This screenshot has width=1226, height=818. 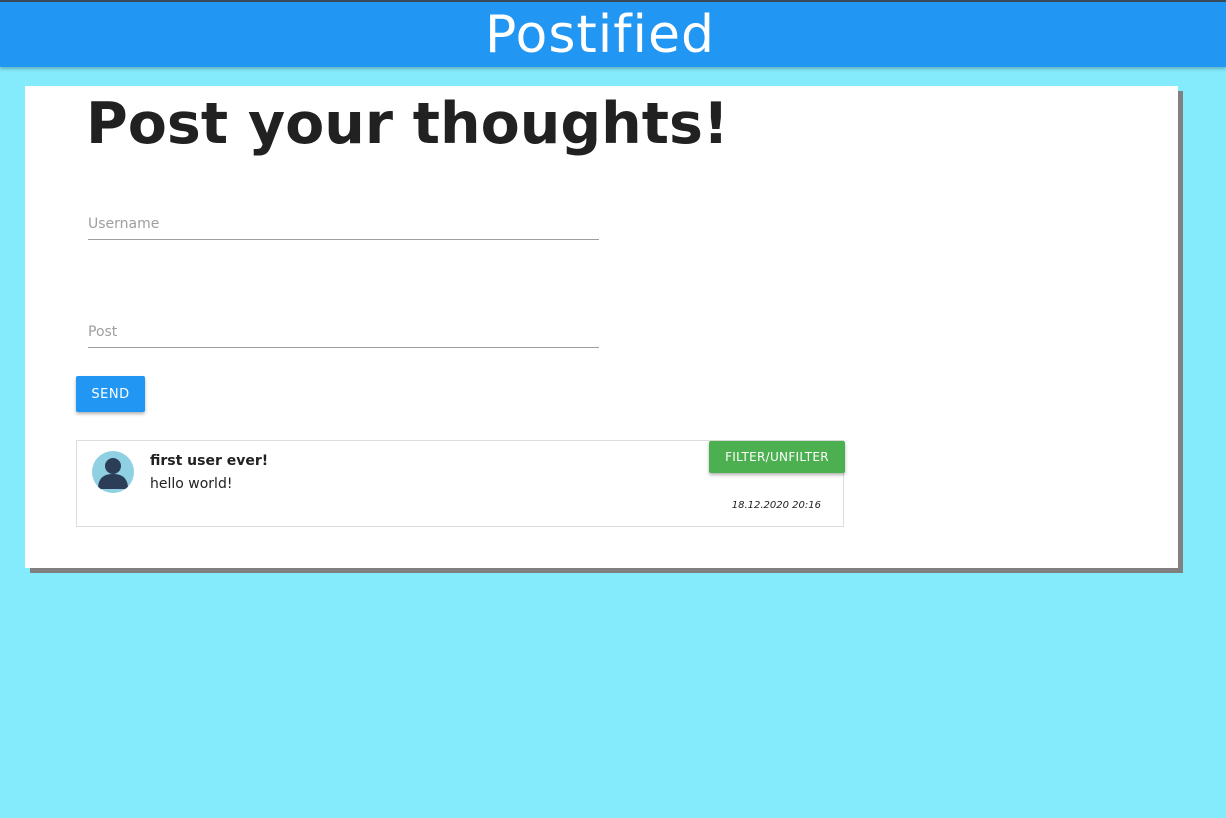 What do you see at coordinates (113, 472) in the screenshot?
I see `user-avatar-icon` at bounding box center [113, 472].